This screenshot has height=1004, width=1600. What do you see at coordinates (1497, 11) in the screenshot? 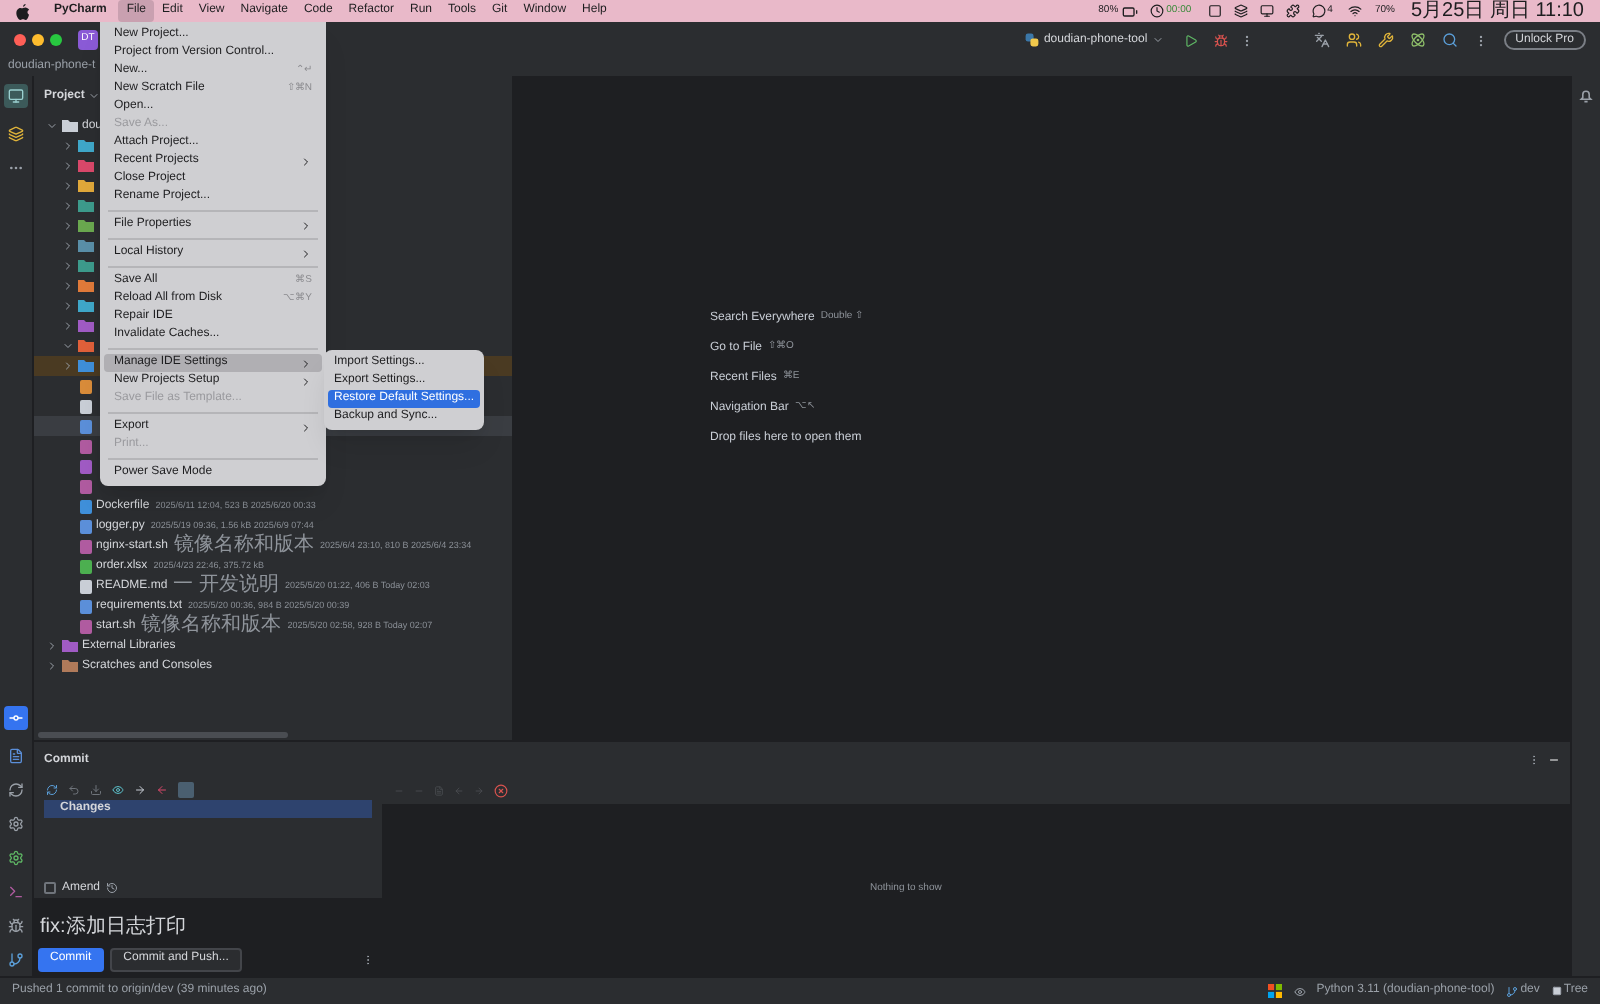
I see `clock: 5月25日 周日 11:10` at bounding box center [1497, 11].